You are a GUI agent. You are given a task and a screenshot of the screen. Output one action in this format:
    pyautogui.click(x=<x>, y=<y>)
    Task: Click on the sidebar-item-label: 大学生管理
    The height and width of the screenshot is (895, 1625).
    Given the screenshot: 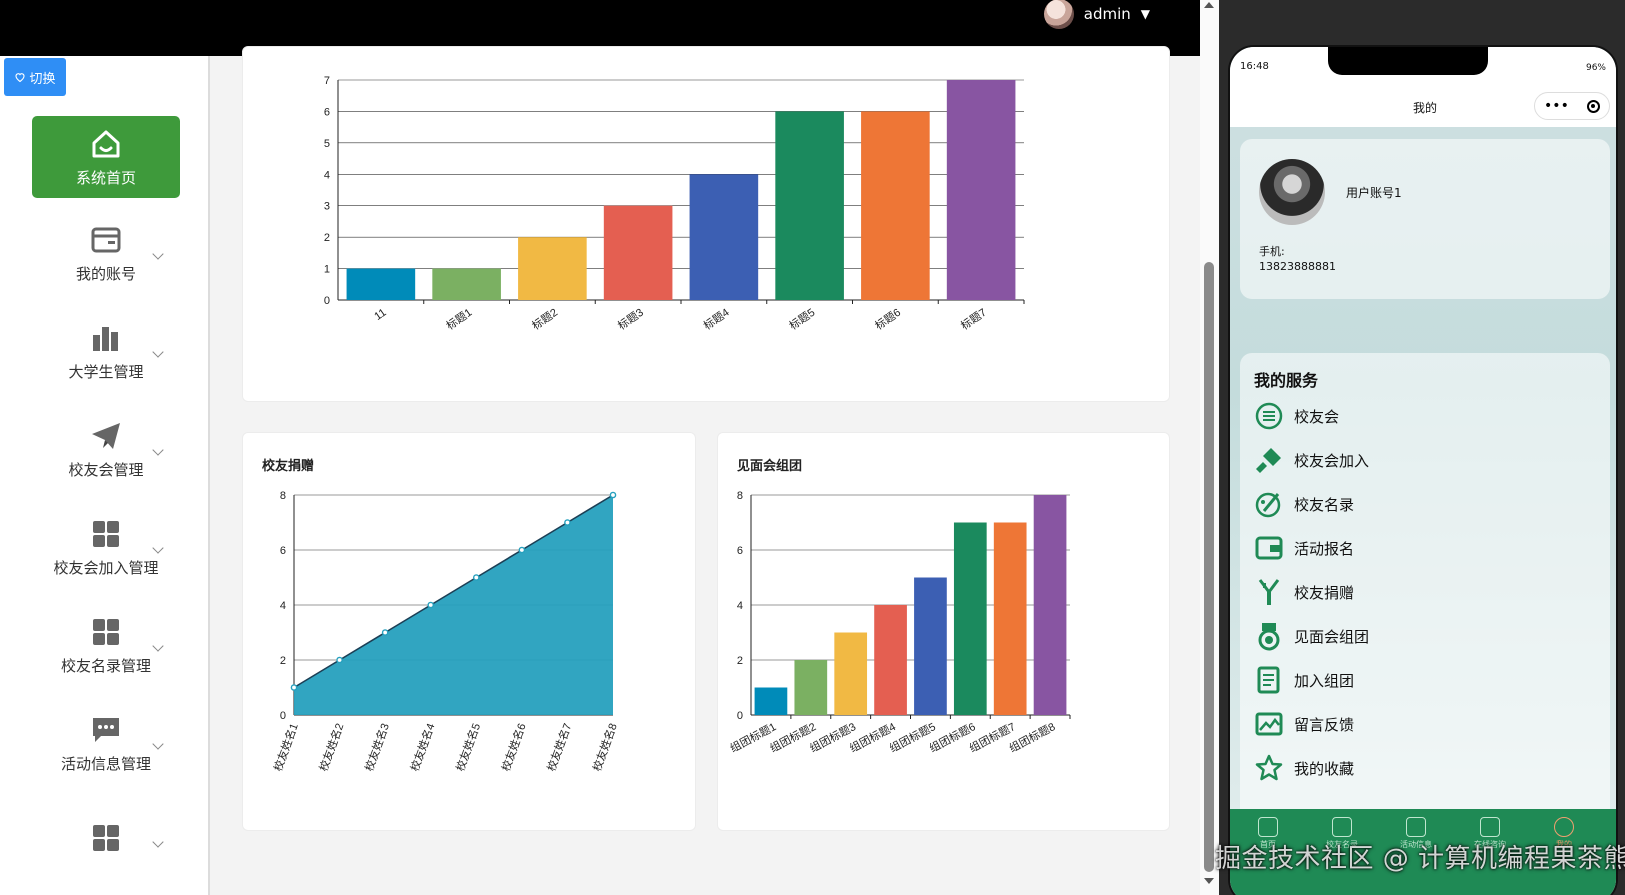 What is the action you would take?
    pyautogui.click(x=106, y=371)
    